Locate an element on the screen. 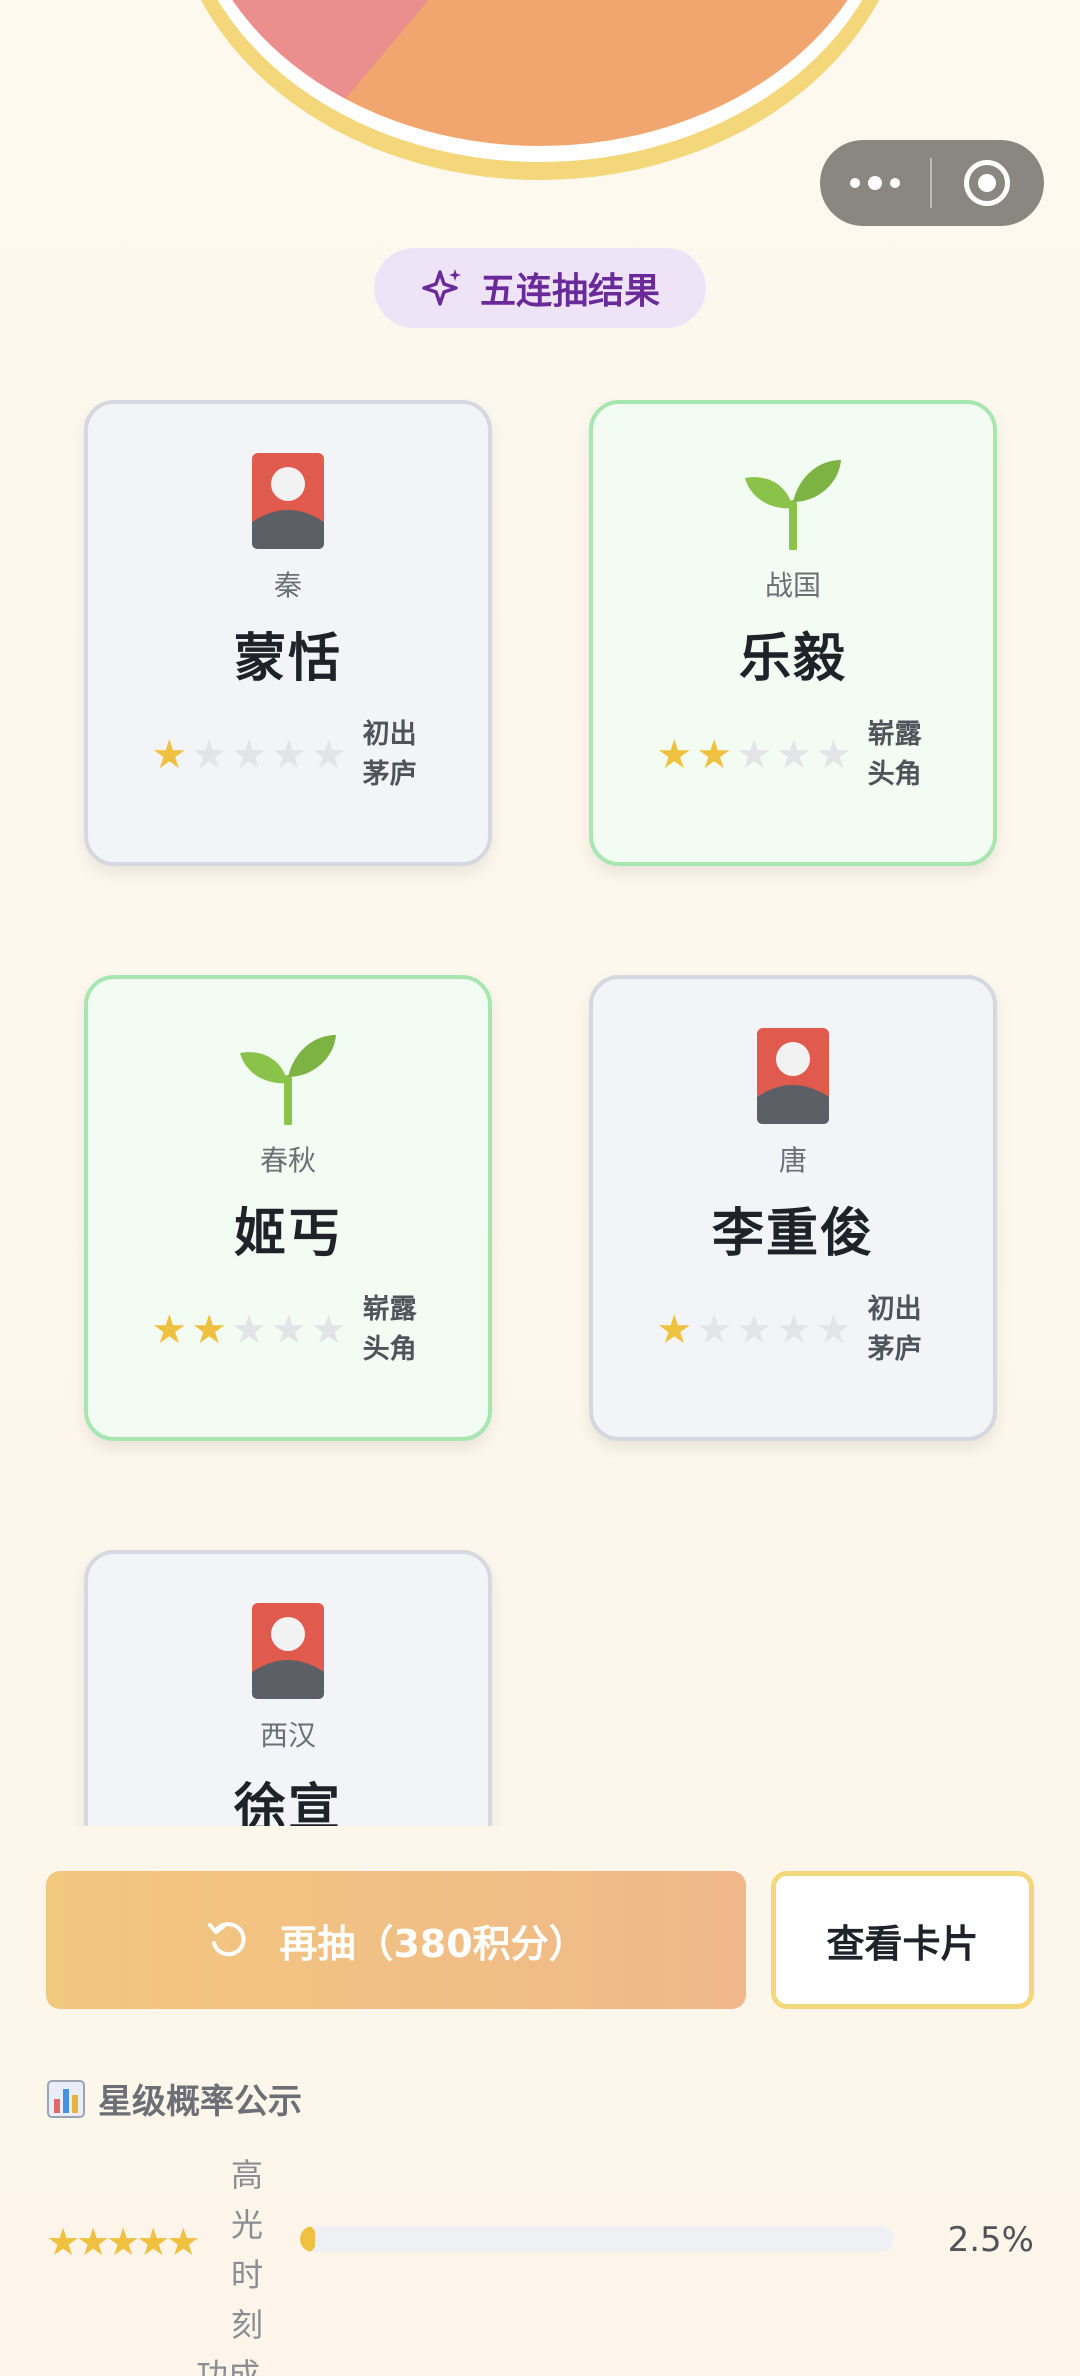 The height and width of the screenshot is (2376, 1080). probability-label: 高光时刻 is located at coordinates (247, 2250).